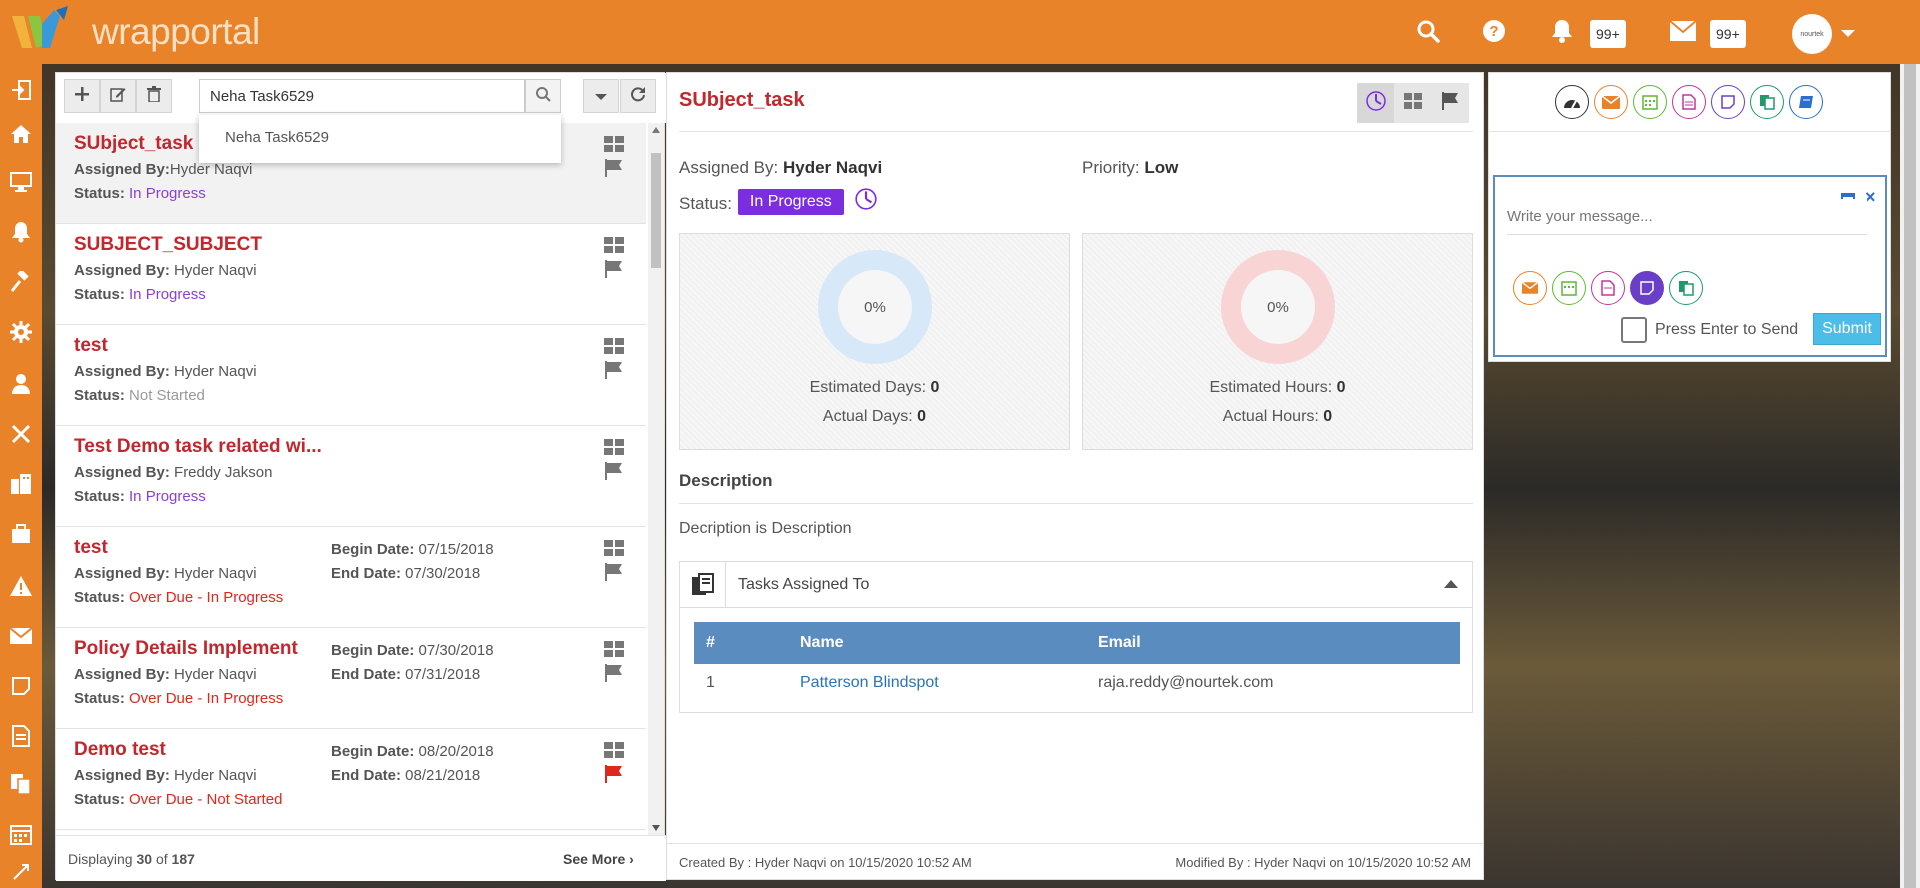 Image resolution: width=1920 pixels, height=888 pixels. I want to click on scroll-up-icon, so click(656, 130).